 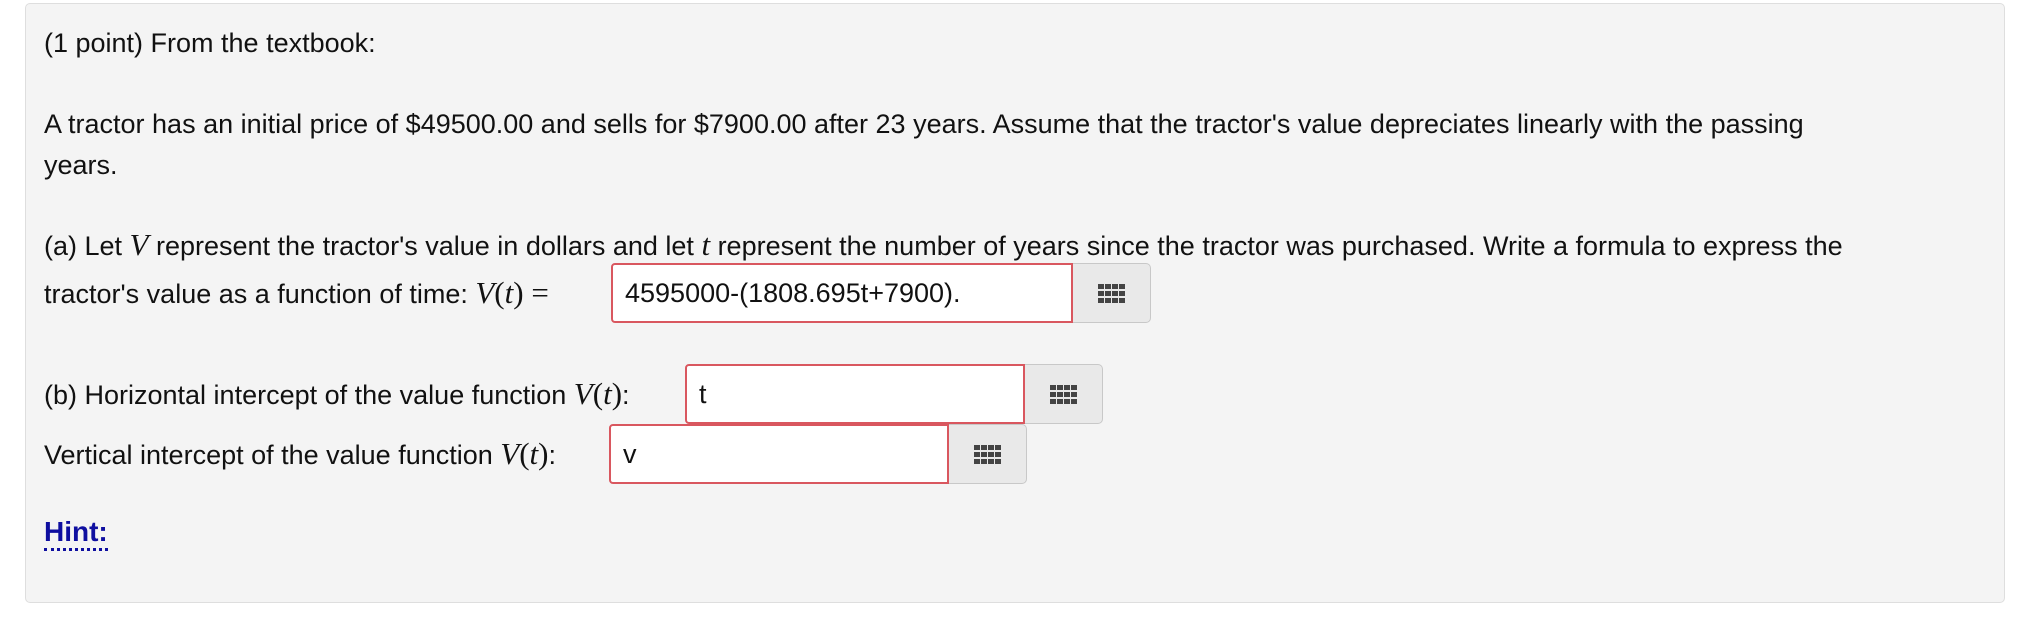 I want to click on hint-link: Hint:, so click(x=76, y=533).